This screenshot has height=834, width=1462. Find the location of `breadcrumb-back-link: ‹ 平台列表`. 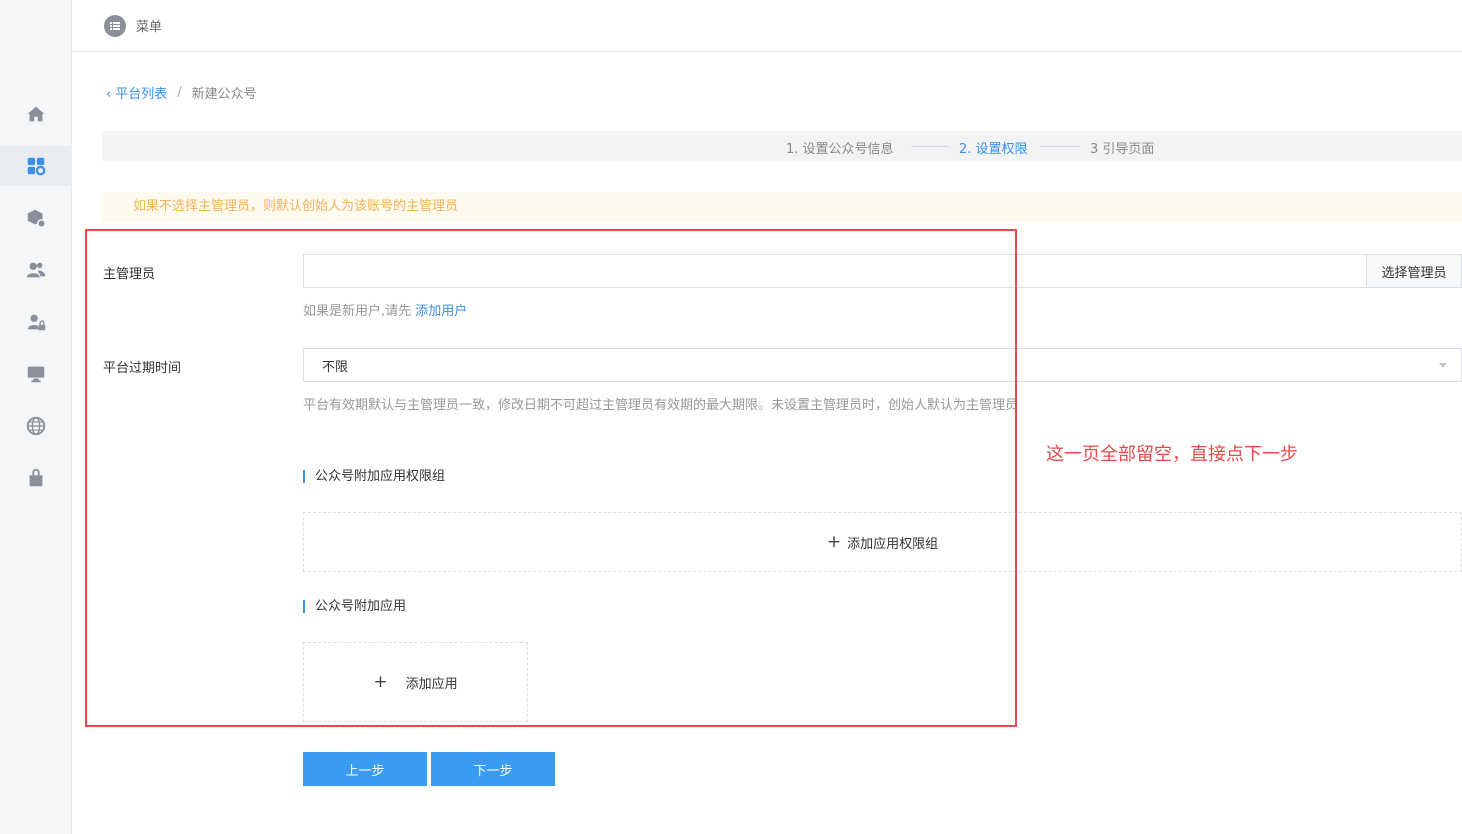

breadcrumb-back-link: ‹ 平台列表 is located at coordinates (136, 92).